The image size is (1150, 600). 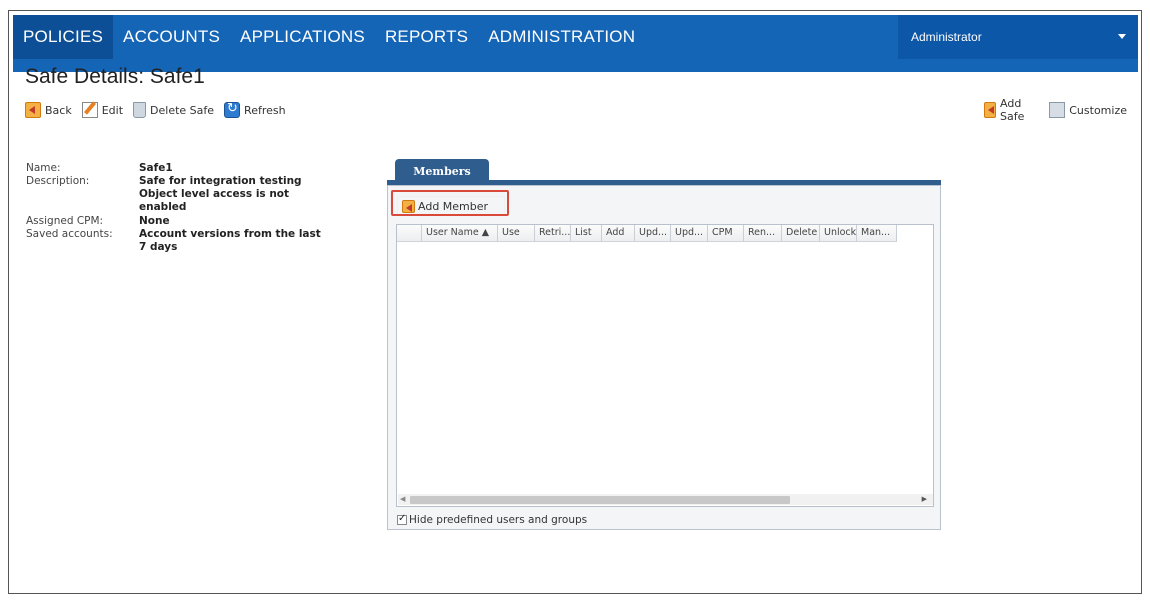 What do you see at coordinates (946, 37) in the screenshot?
I see `user-name: Administrator` at bounding box center [946, 37].